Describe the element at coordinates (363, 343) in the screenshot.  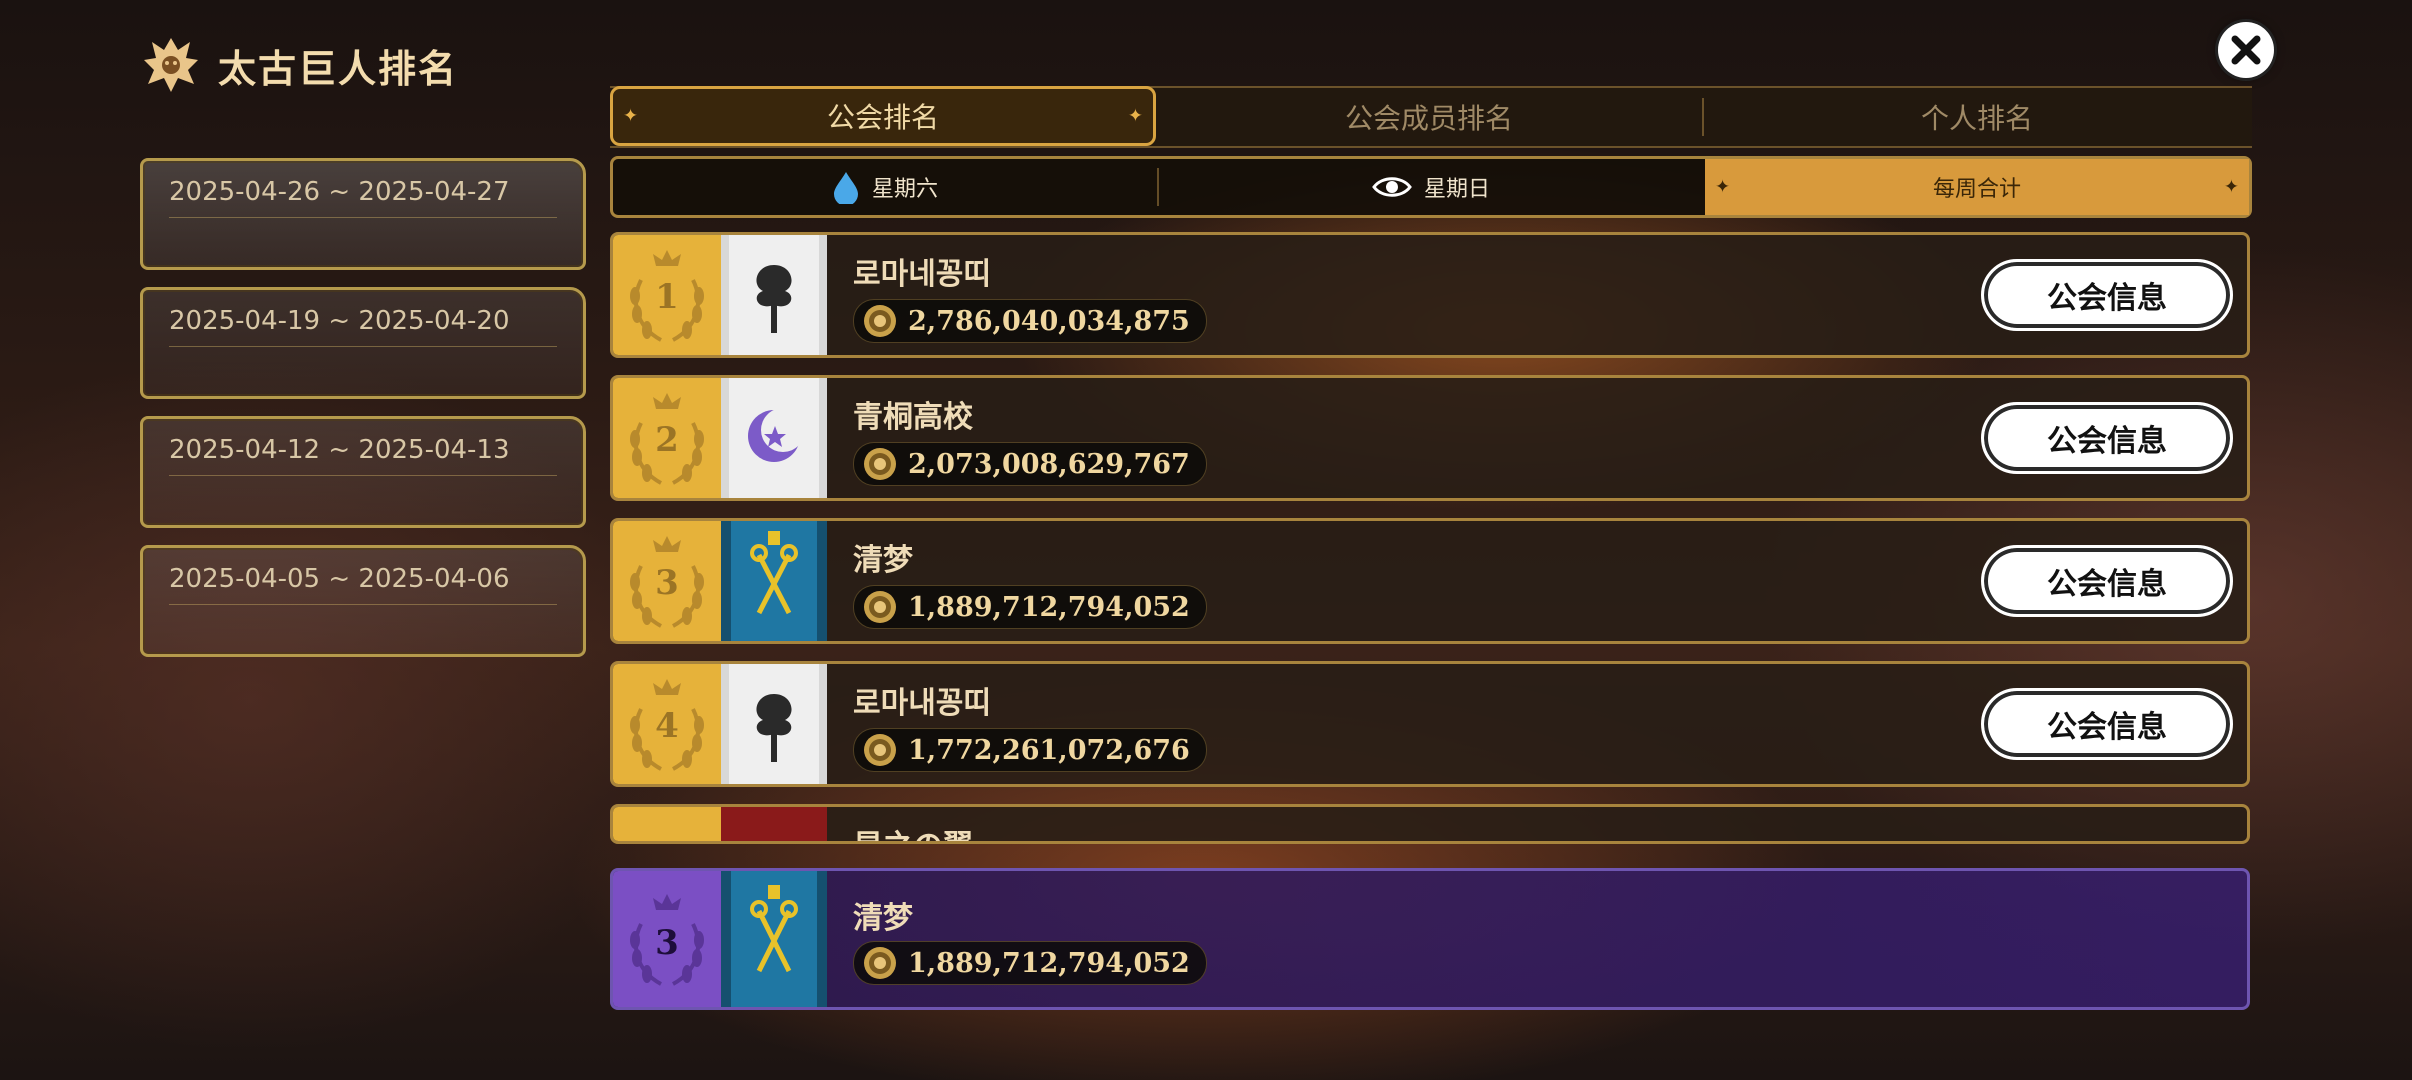
I see `date-range-item: 2025-04-19 ~ 2025-04-20` at that location.